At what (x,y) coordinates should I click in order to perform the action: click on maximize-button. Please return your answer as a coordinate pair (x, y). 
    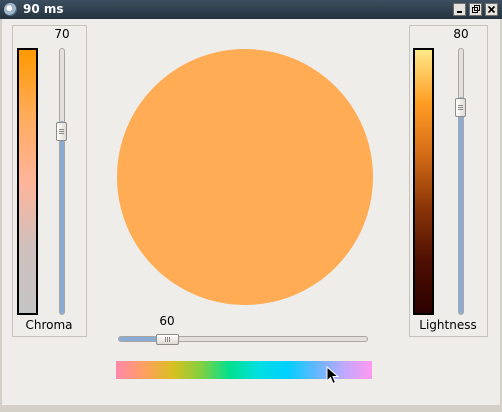
    Looking at the image, I should click on (475, 9).